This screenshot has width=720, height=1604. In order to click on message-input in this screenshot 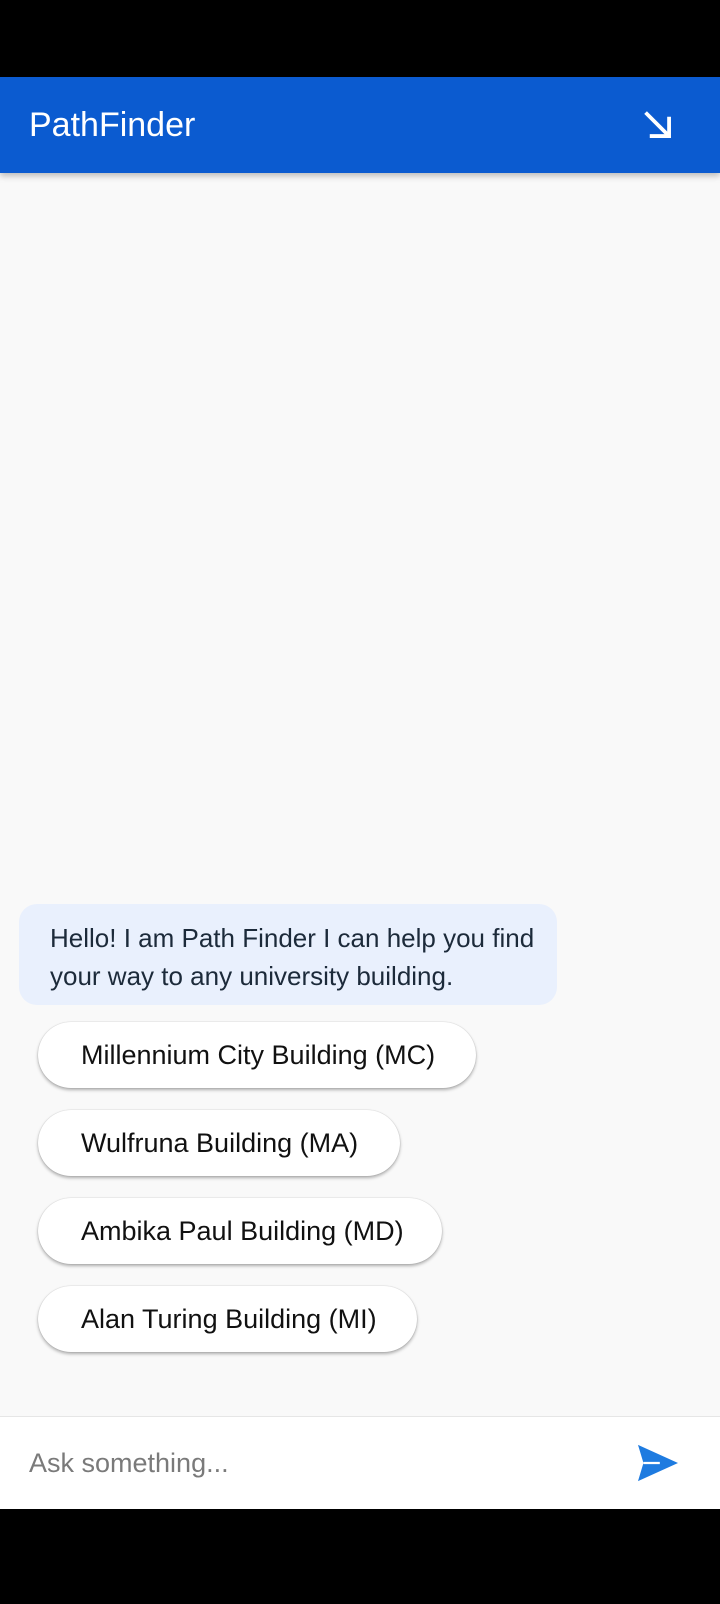, I will do `click(309, 1463)`.